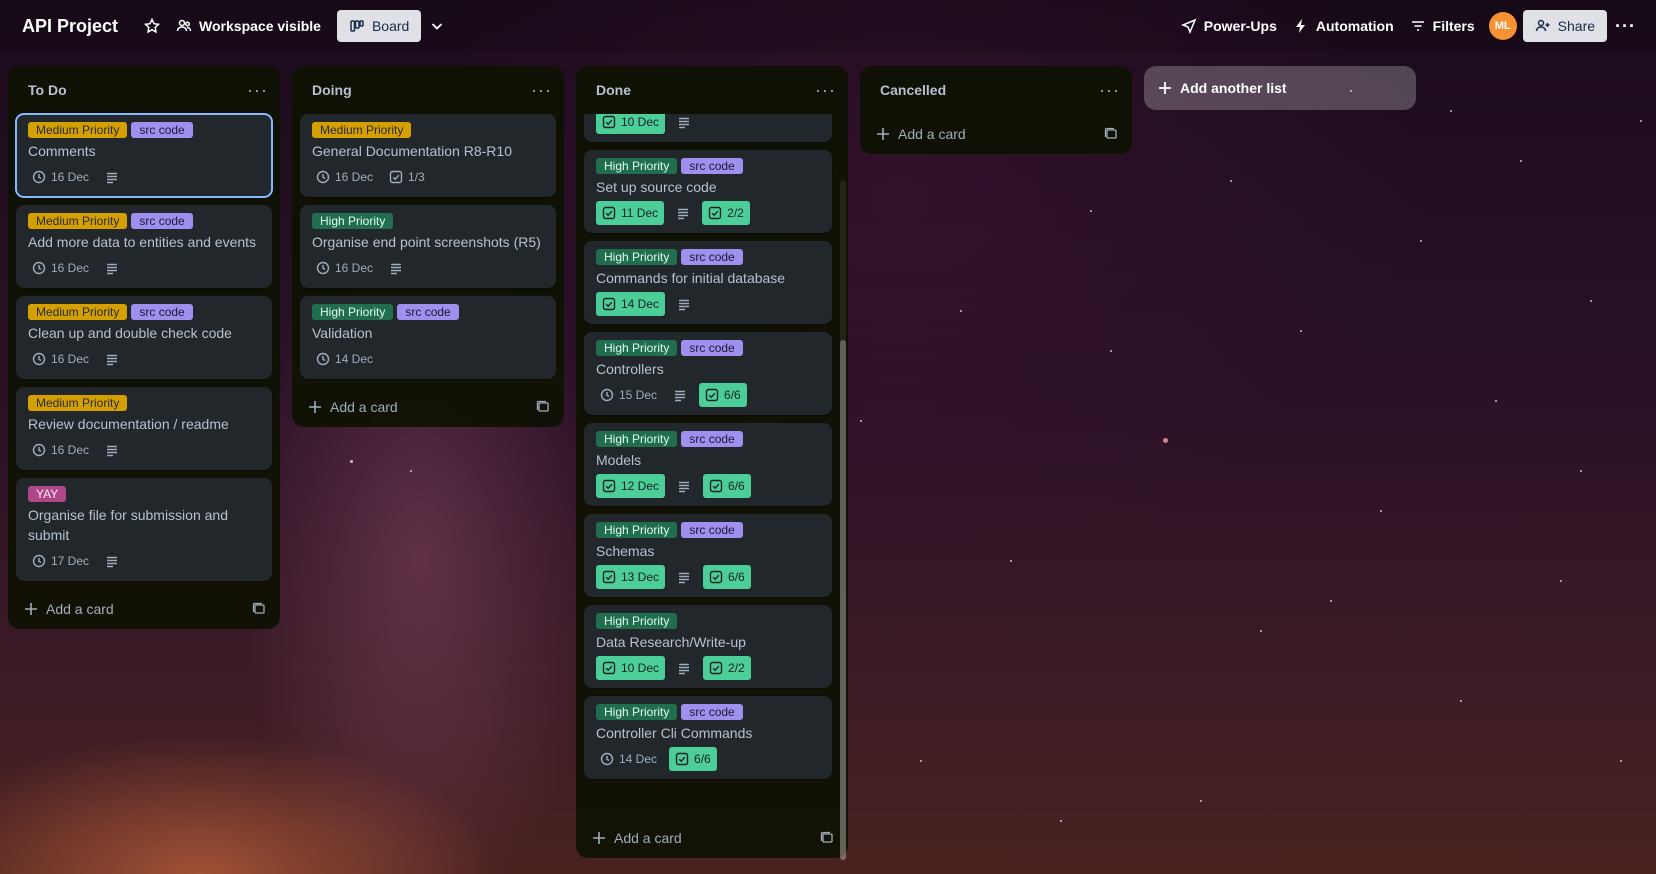  What do you see at coordinates (1442, 26) in the screenshot?
I see `filters-button: Filters` at bounding box center [1442, 26].